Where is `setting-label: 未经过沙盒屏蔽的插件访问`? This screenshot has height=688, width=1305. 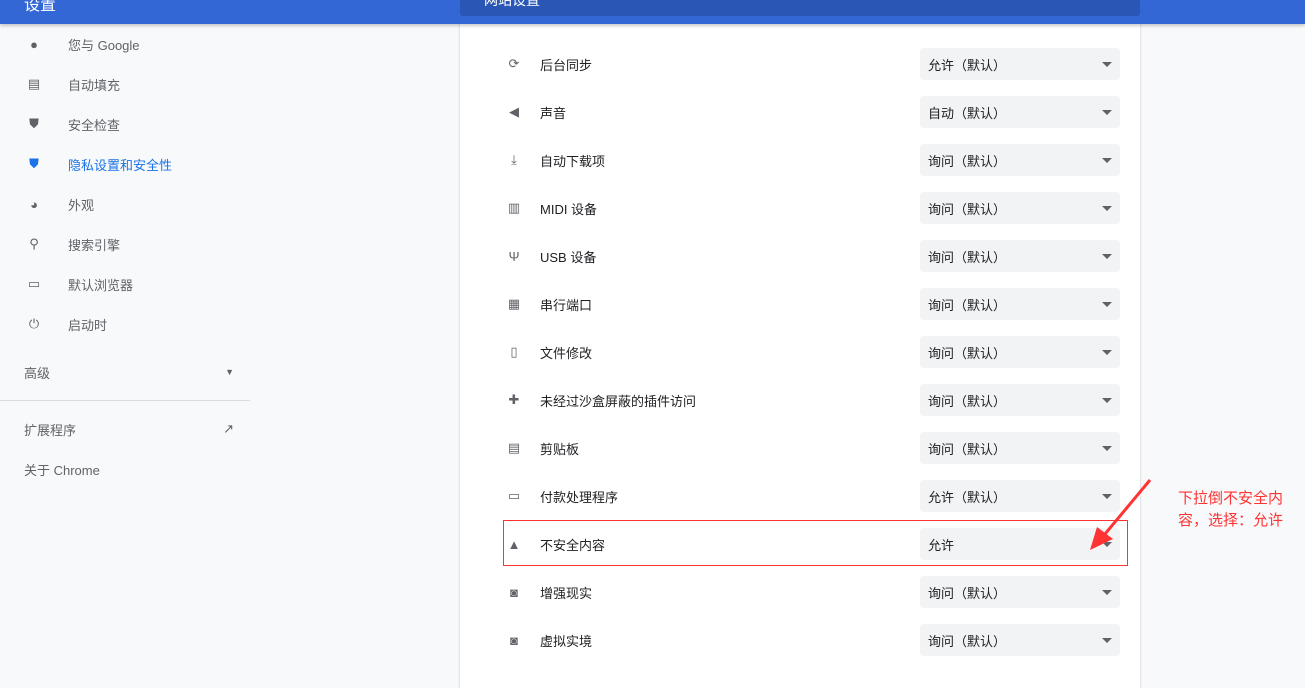
setting-label: 未经过沙盒屏蔽的插件访问 is located at coordinates (618, 401).